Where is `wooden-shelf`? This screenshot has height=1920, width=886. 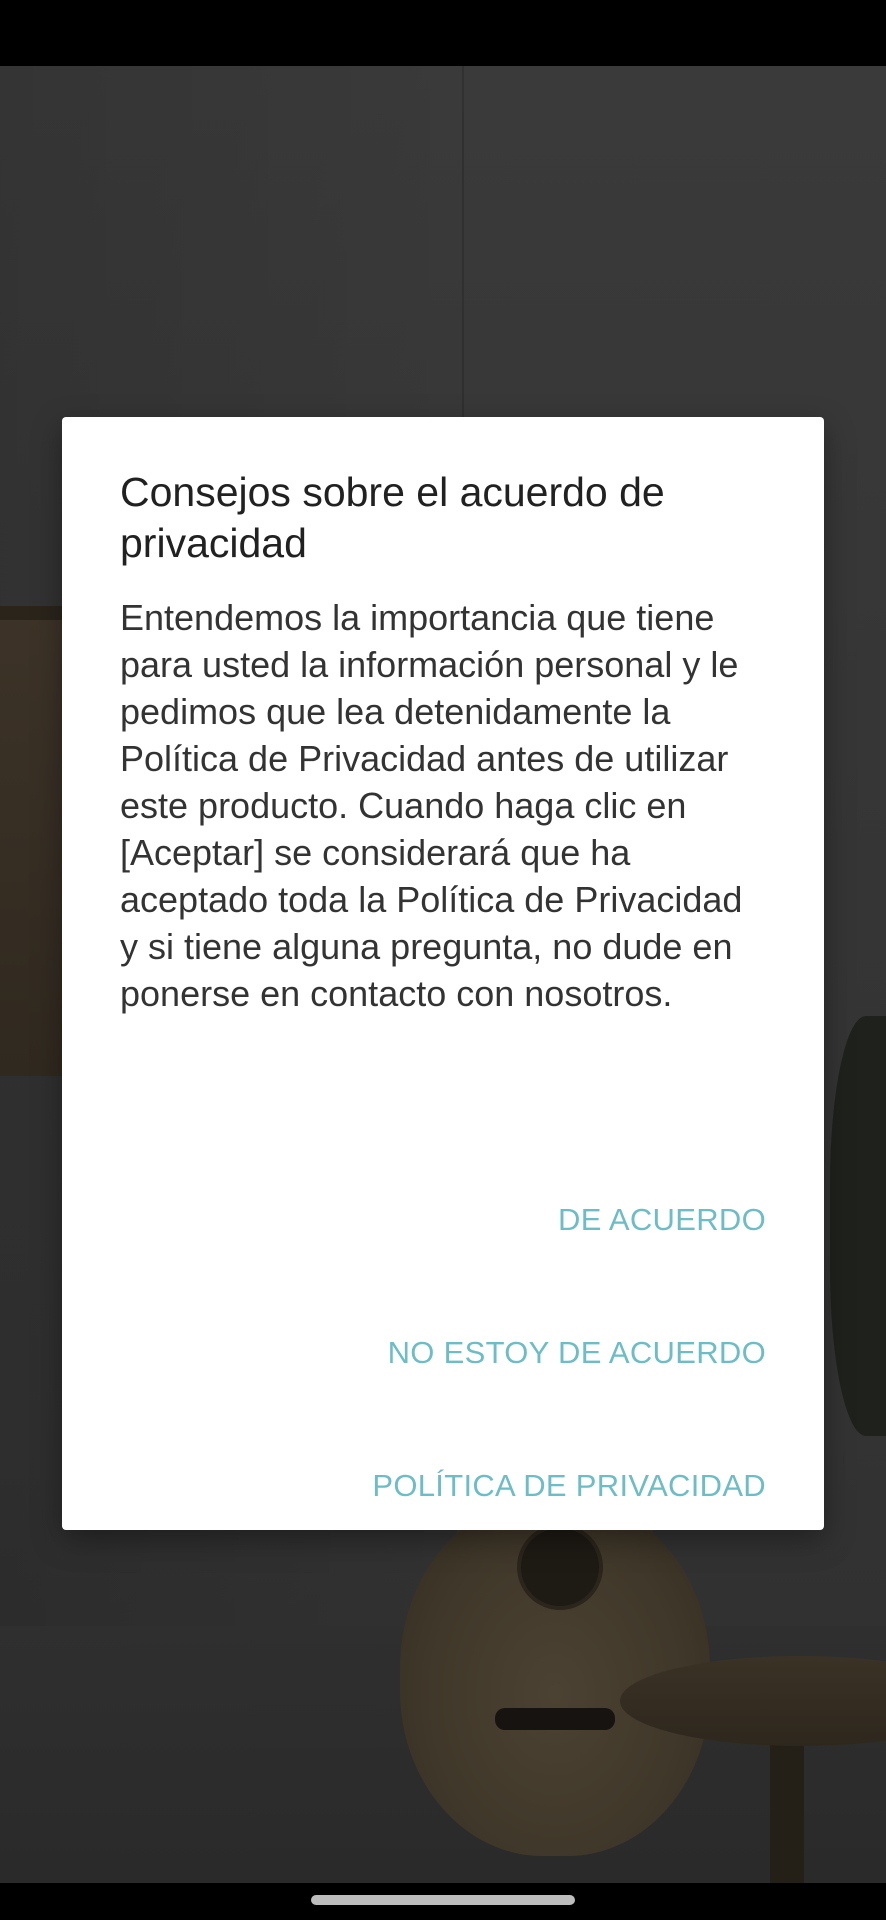
wooden-shelf is located at coordinates (31, 841).